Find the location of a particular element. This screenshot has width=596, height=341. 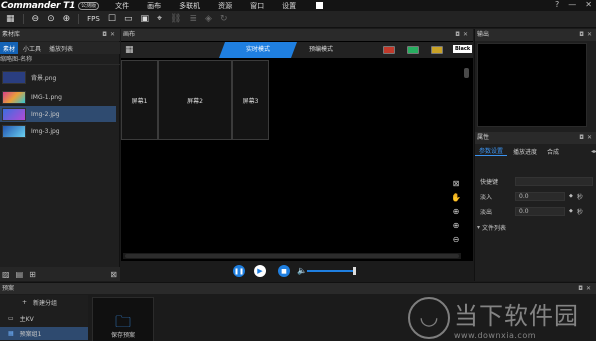

fade-out-unit: 秒 is located at coordinates (579, 212).